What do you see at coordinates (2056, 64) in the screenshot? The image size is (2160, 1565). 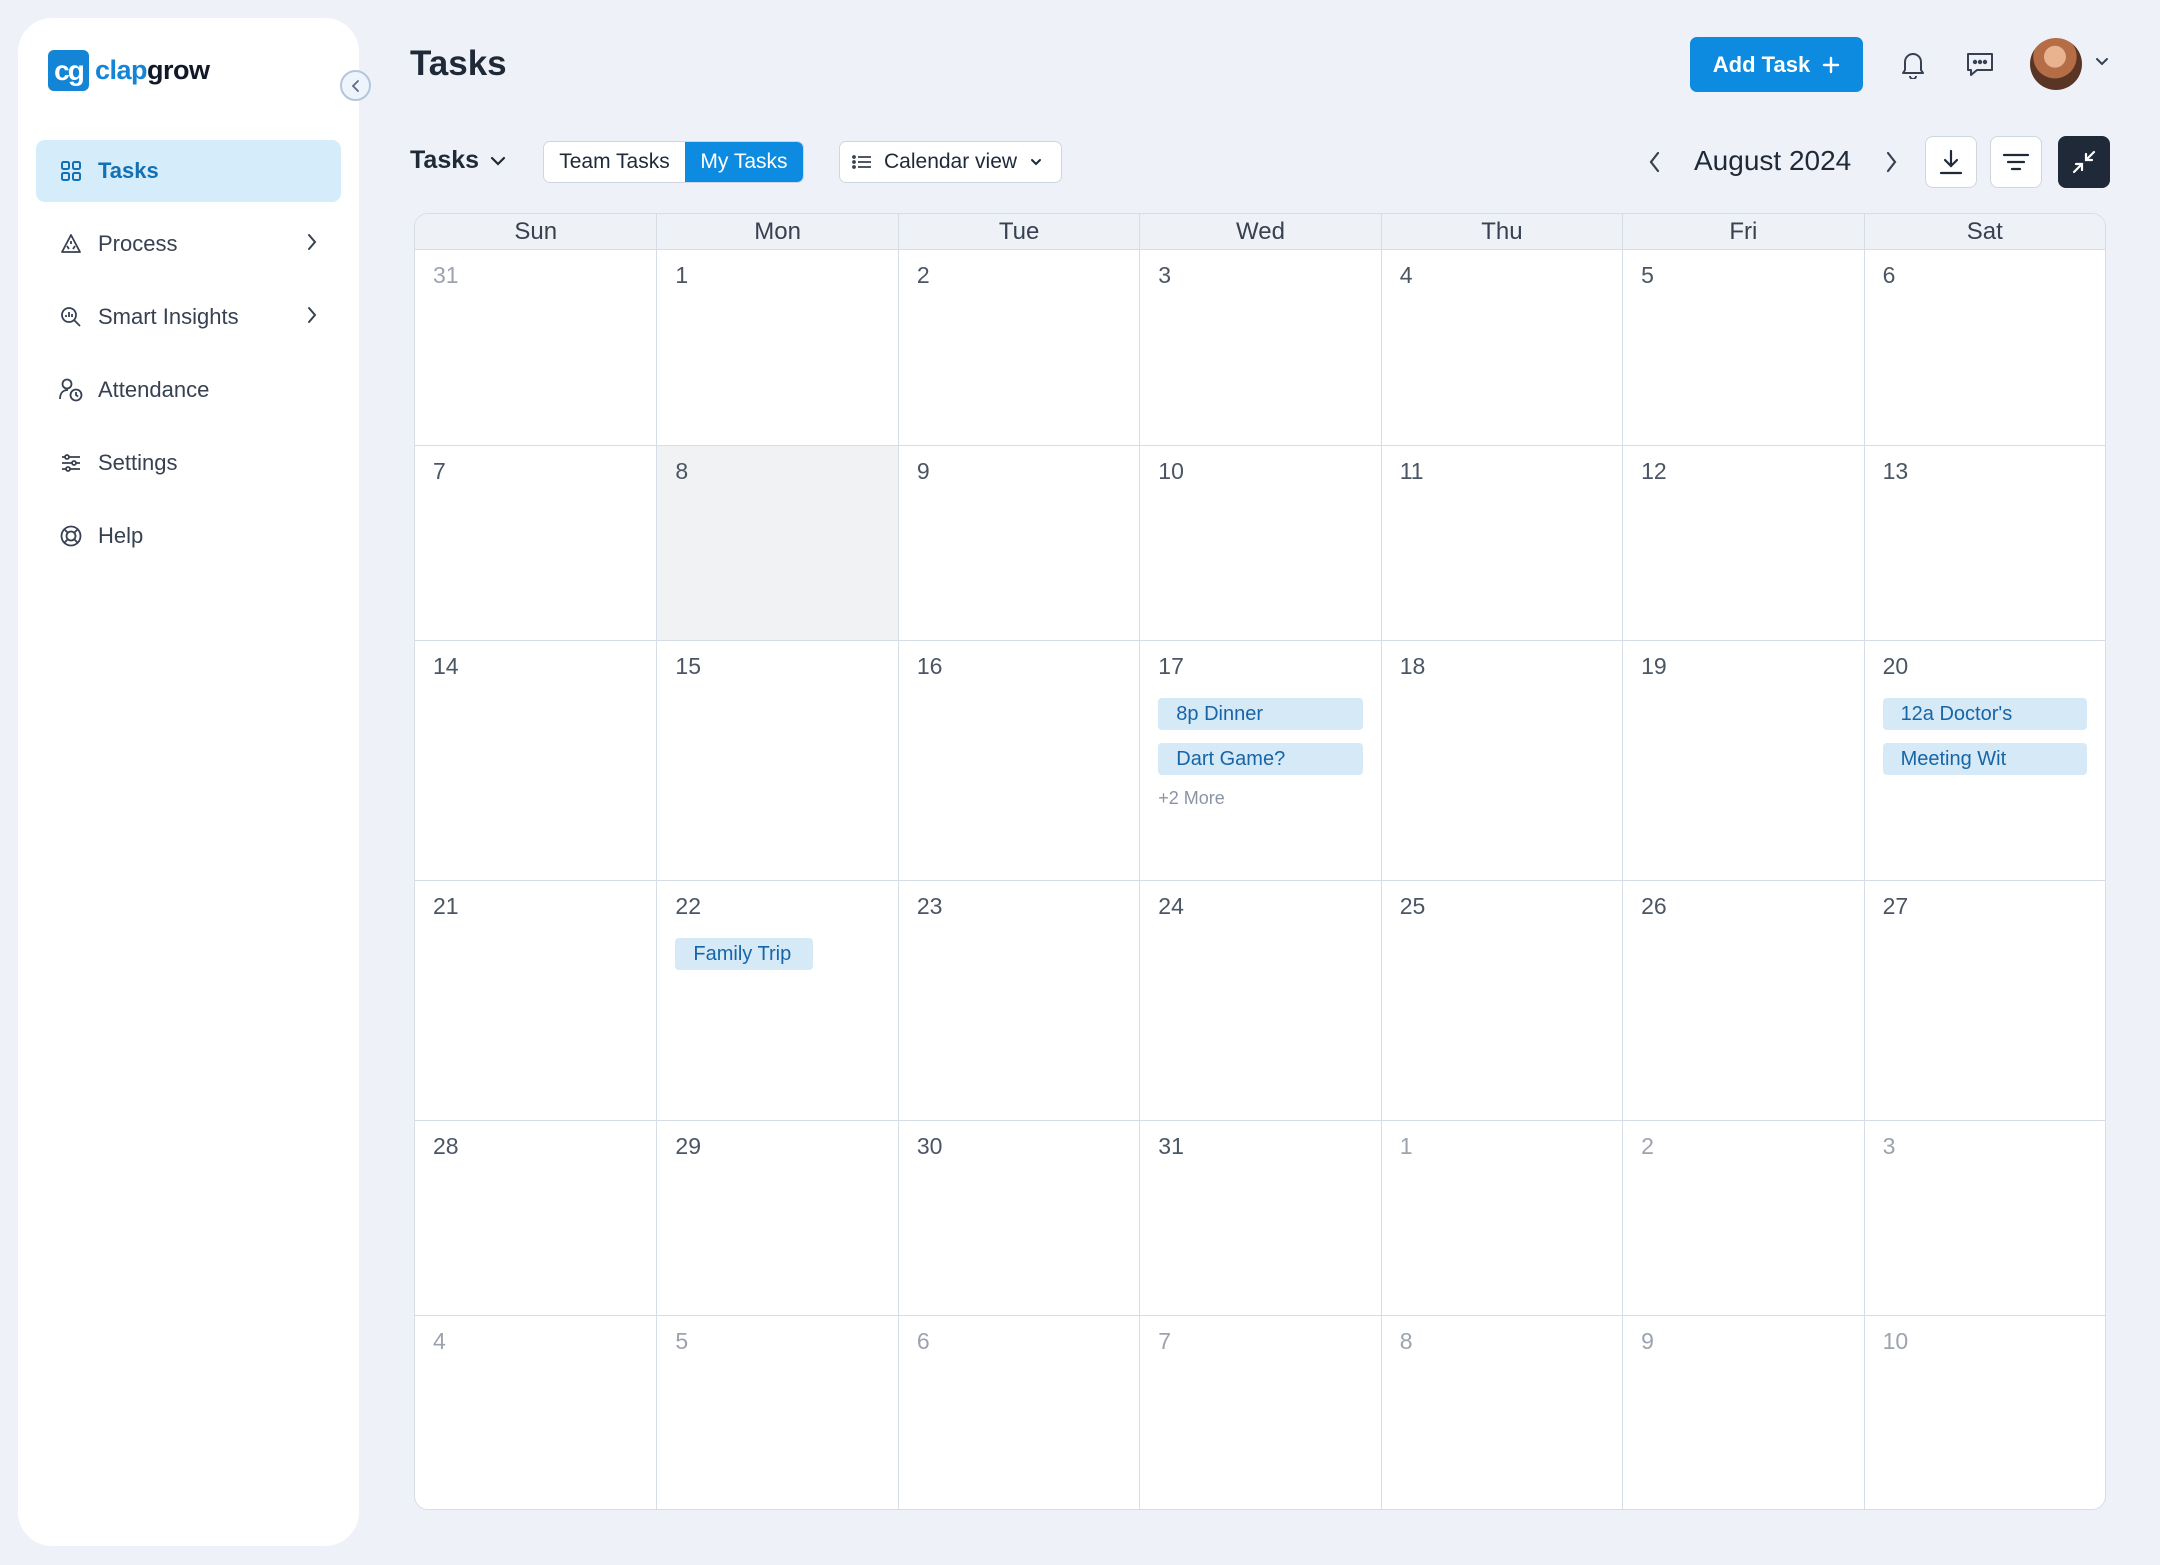 I see `avatar` at bounding box center [2056, 64].